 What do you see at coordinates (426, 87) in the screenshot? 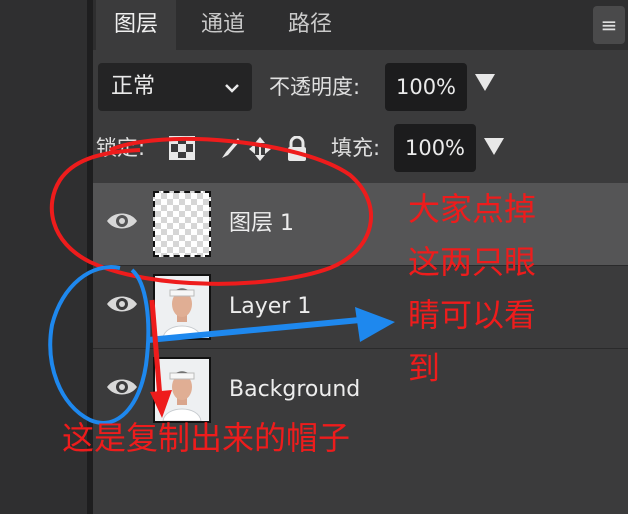
I see `opacity-input: 100%` at bounding box center [426, 87].